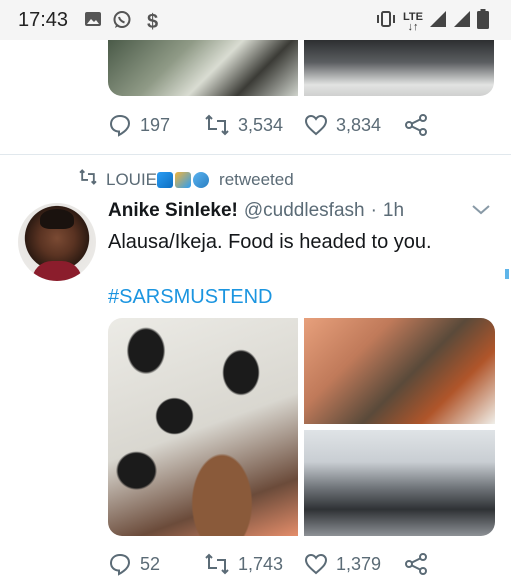 This screenshot has width=511, height=580. What do you see at coordinates (393, 210) in the screenshot?
I see `tweet-age: 1h` at bounding box center [393, 210].